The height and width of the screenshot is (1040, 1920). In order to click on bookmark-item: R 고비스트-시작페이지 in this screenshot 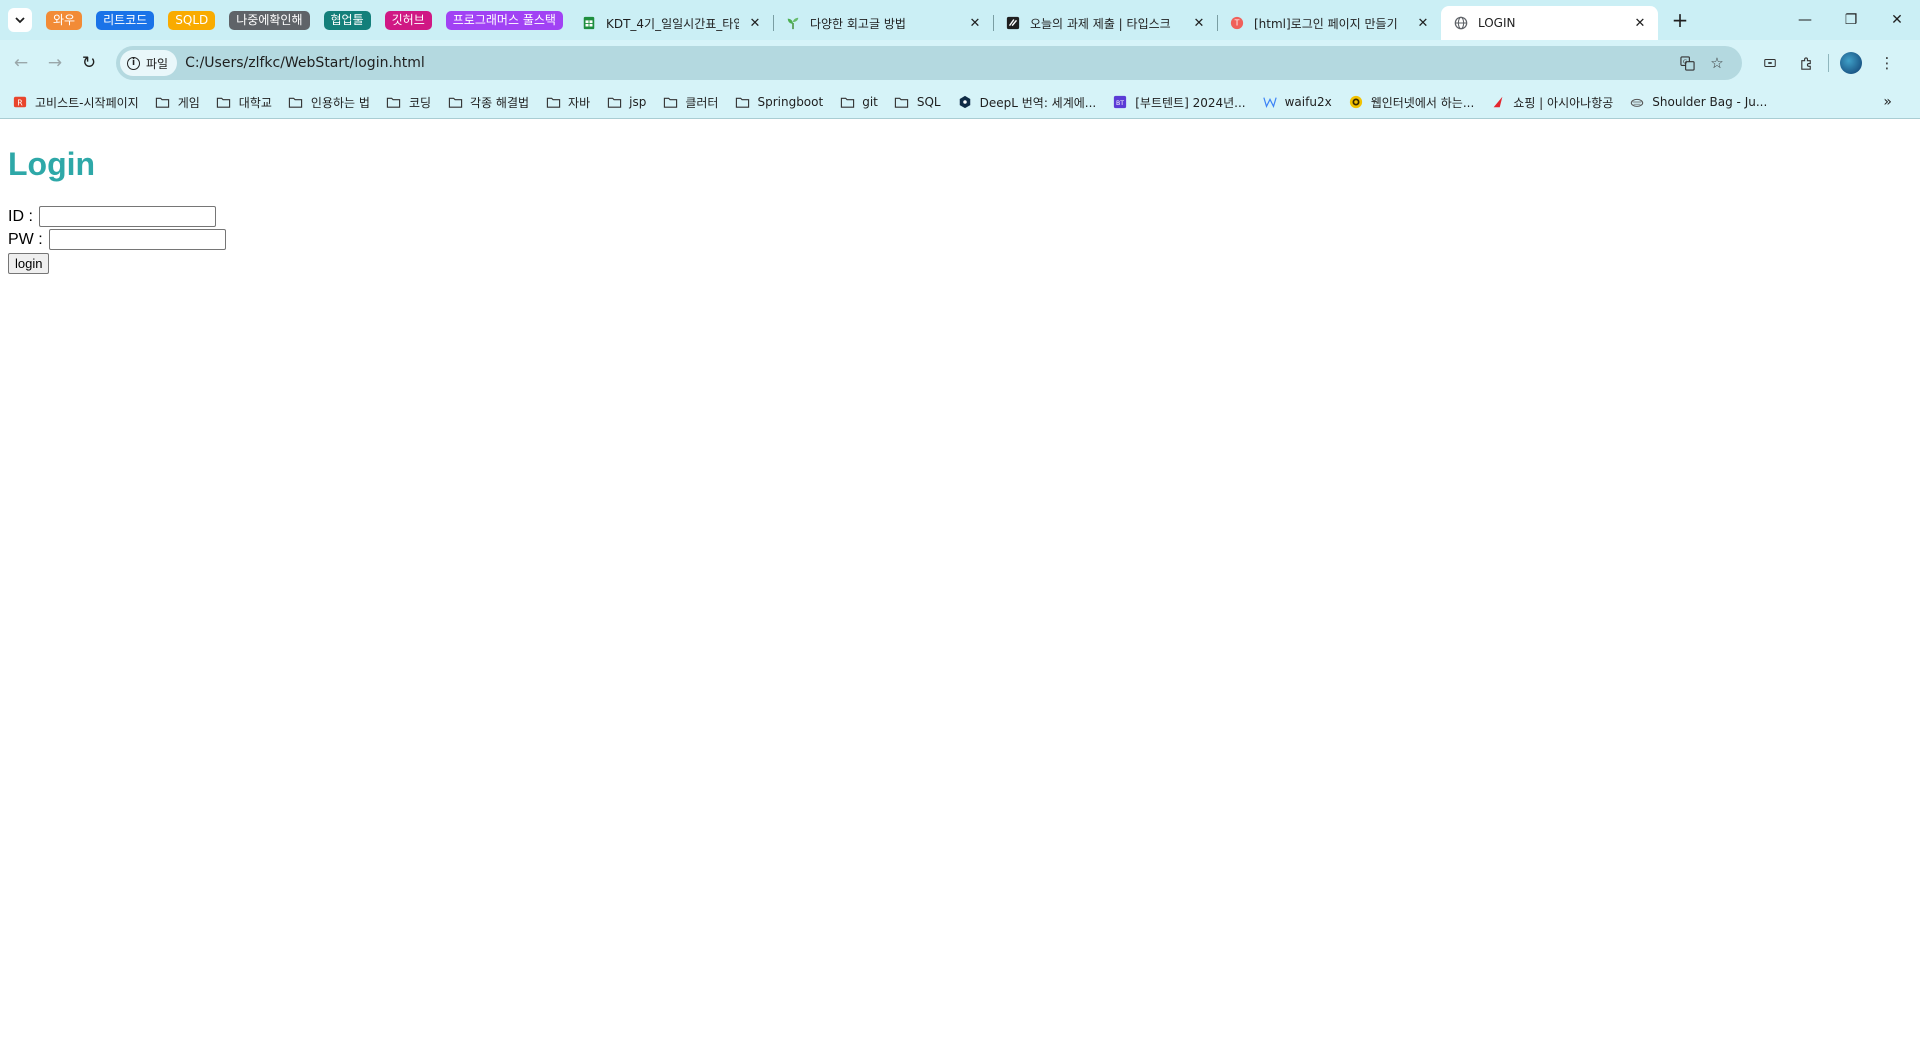, I will do `click(78, 102)`.